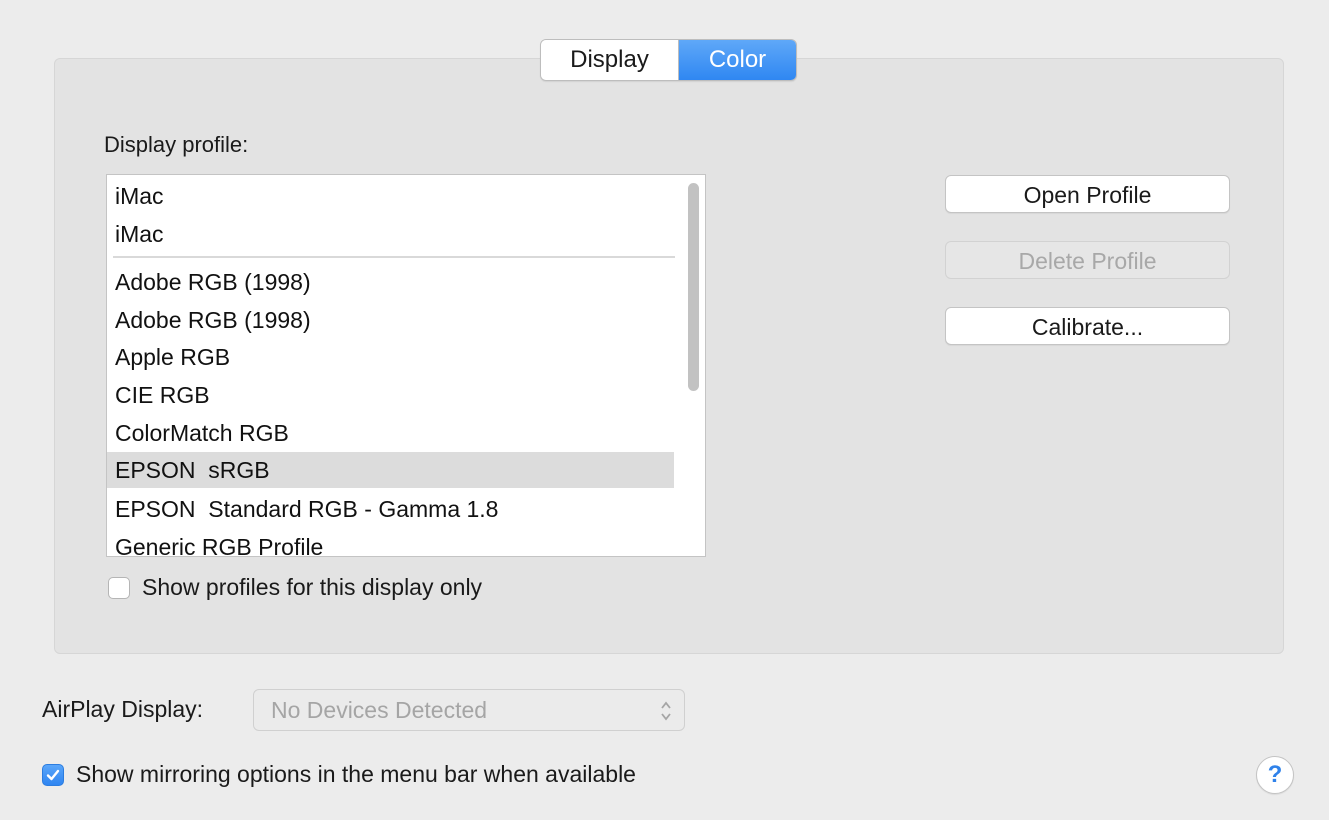  I want to click on help-icon: ?, so click(1275, 774).